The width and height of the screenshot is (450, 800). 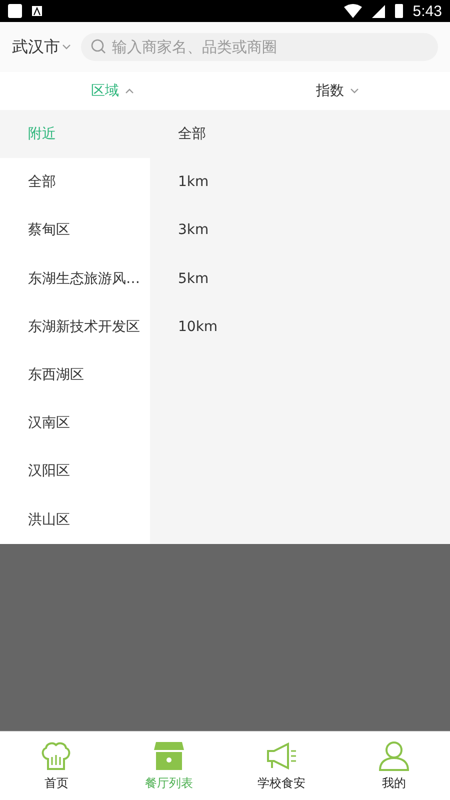 I want to click on person-icon, so click(x=393, y=755).